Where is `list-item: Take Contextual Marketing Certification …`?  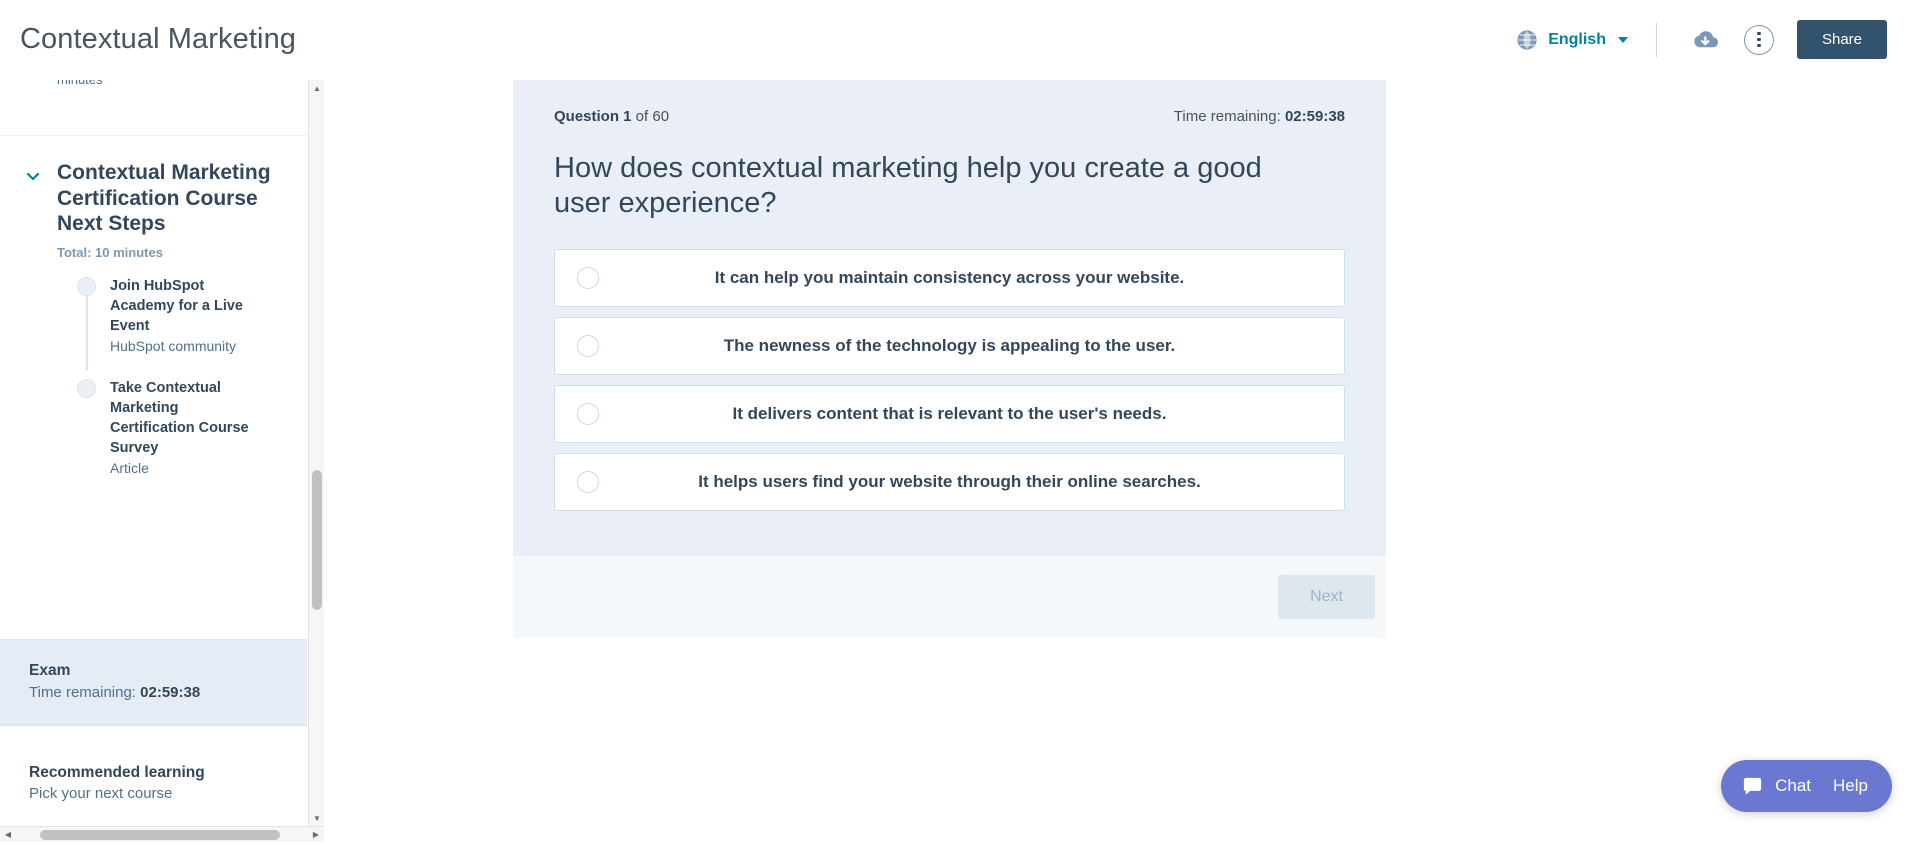
list-item: Take Contextual Marketing Certification … is located at coordinates (153, 428).